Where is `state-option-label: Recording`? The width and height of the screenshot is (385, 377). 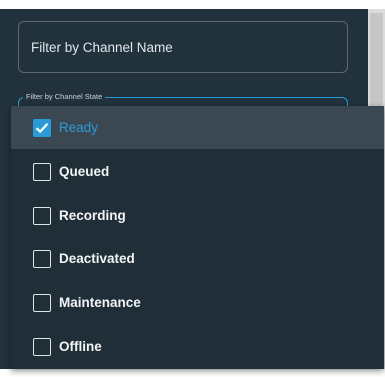
state-option-label: Recording is located at coordinates (92, 215).